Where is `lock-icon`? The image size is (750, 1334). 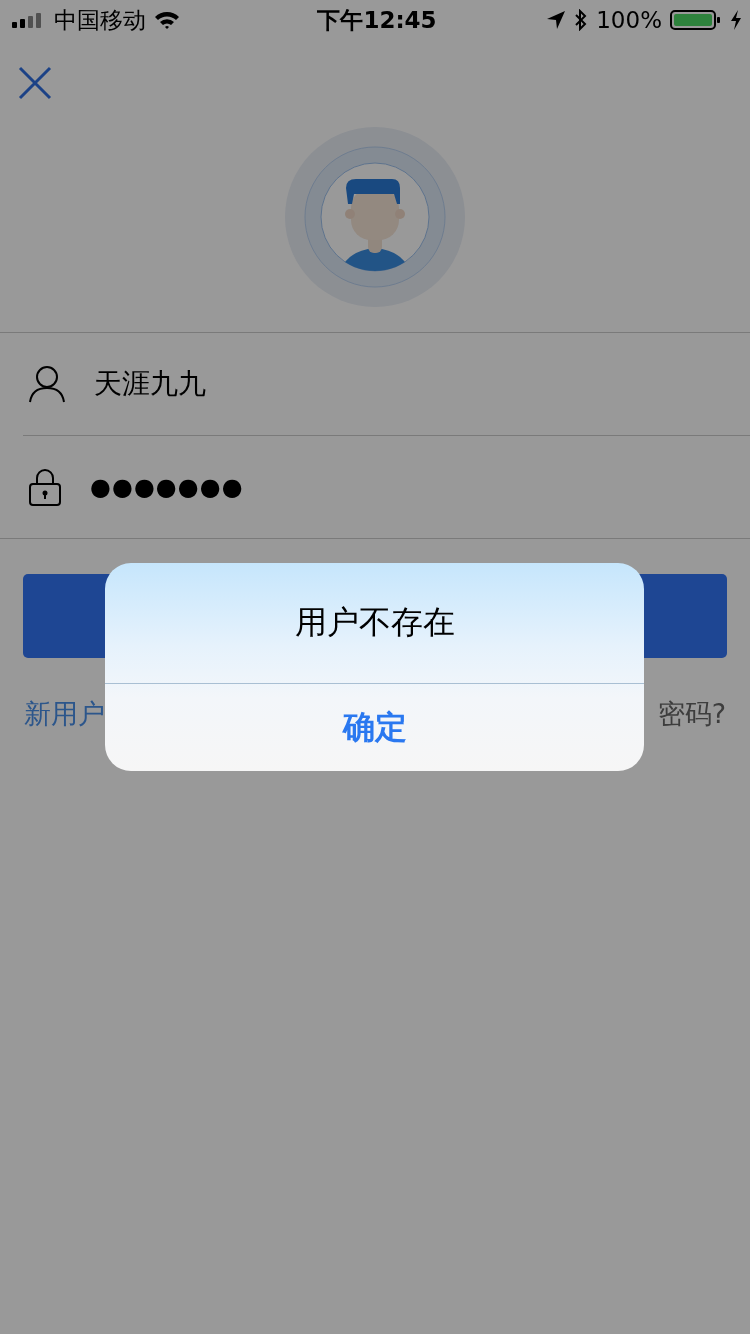
lock-icon is located at coordinates (45, 487).